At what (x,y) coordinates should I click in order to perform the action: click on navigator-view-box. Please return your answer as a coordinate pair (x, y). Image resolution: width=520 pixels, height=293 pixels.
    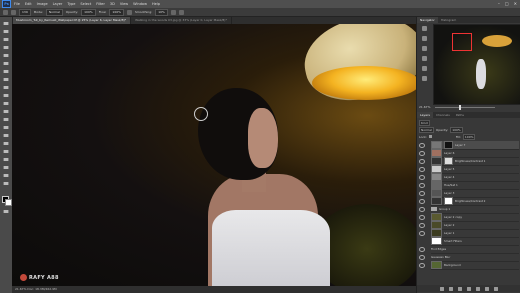
    Looking at the image, I should click on (462, 42).